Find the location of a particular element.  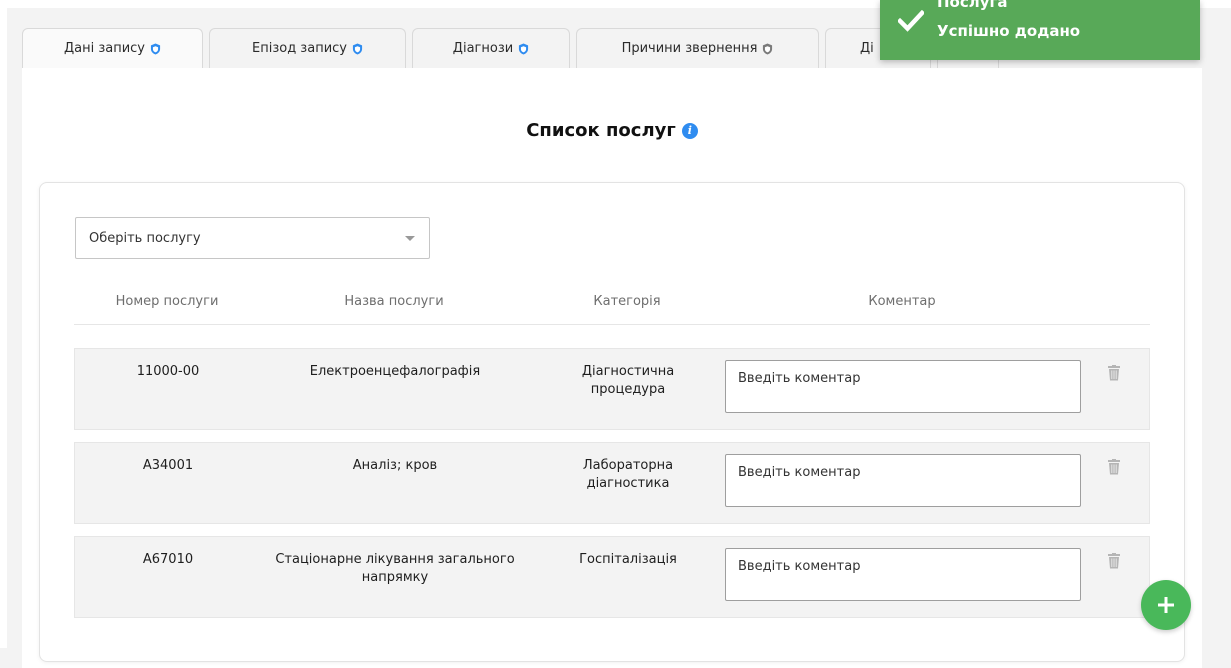

column-header-comment: Коментар is located at coordinates (902, 301).